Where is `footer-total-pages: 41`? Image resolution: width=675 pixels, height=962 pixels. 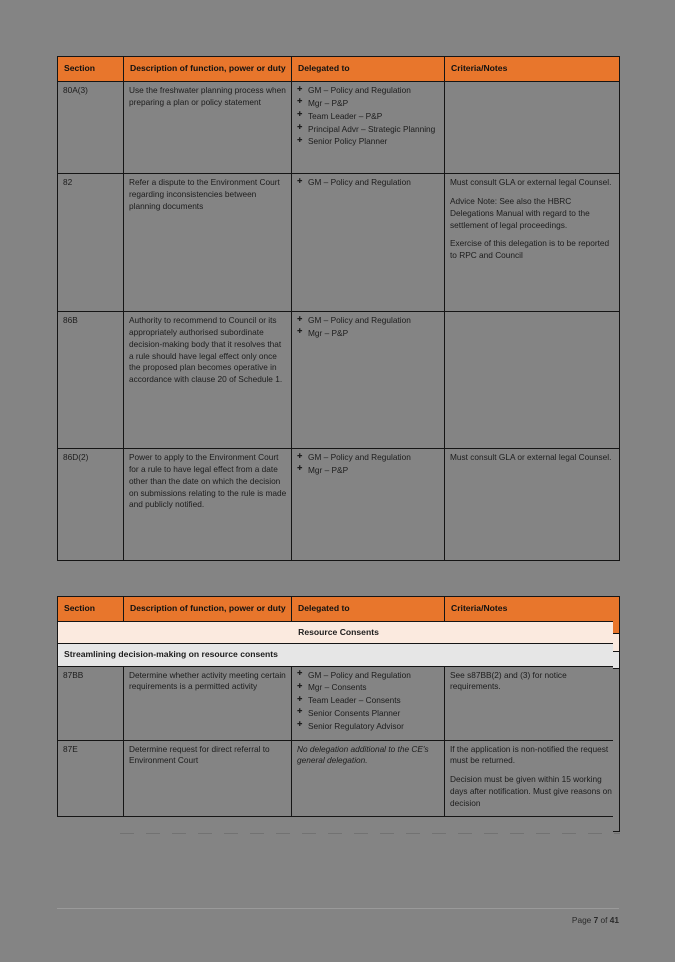 footer-total-pages: 41 is located at coordinates (614, 920).